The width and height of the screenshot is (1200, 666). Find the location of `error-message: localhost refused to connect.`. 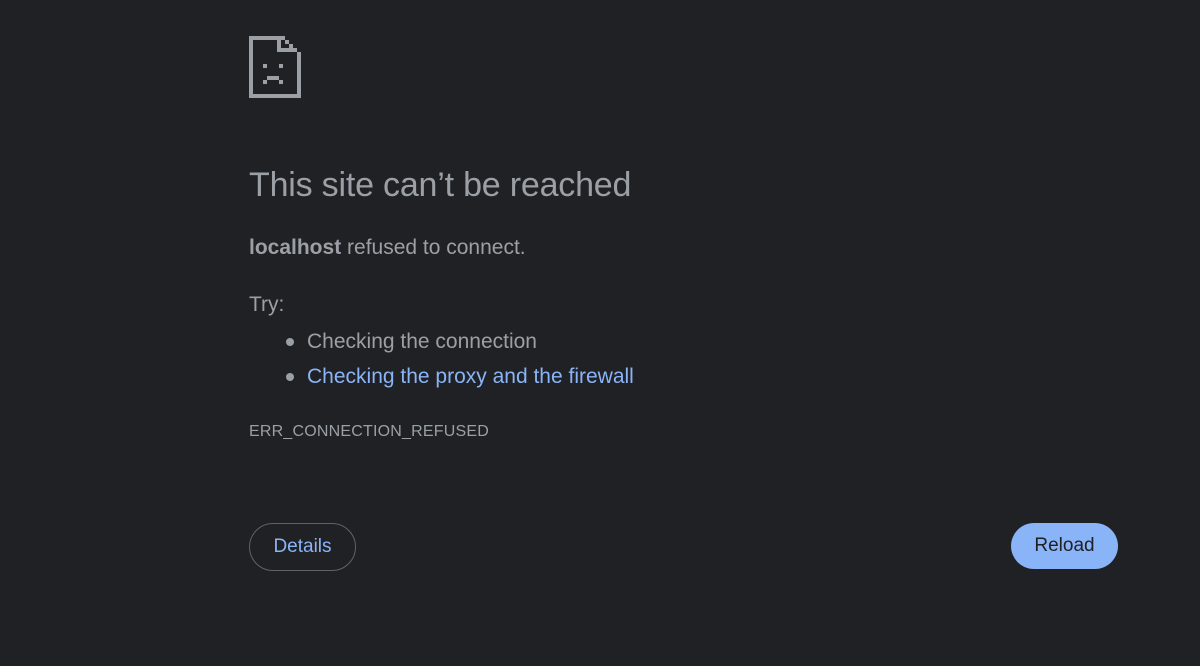

error-message: localhost refused to connect. is located at coordinates (387, 248).